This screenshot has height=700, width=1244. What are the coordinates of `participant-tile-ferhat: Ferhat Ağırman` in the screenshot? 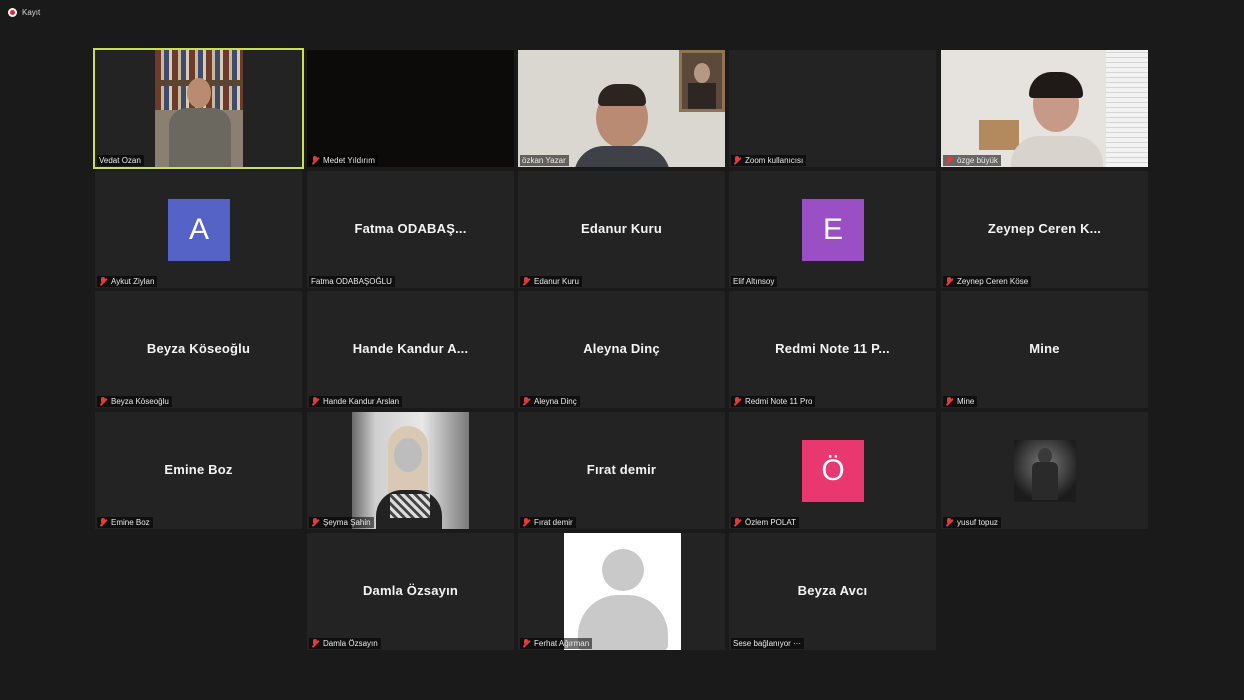 It's located at (621, 591).